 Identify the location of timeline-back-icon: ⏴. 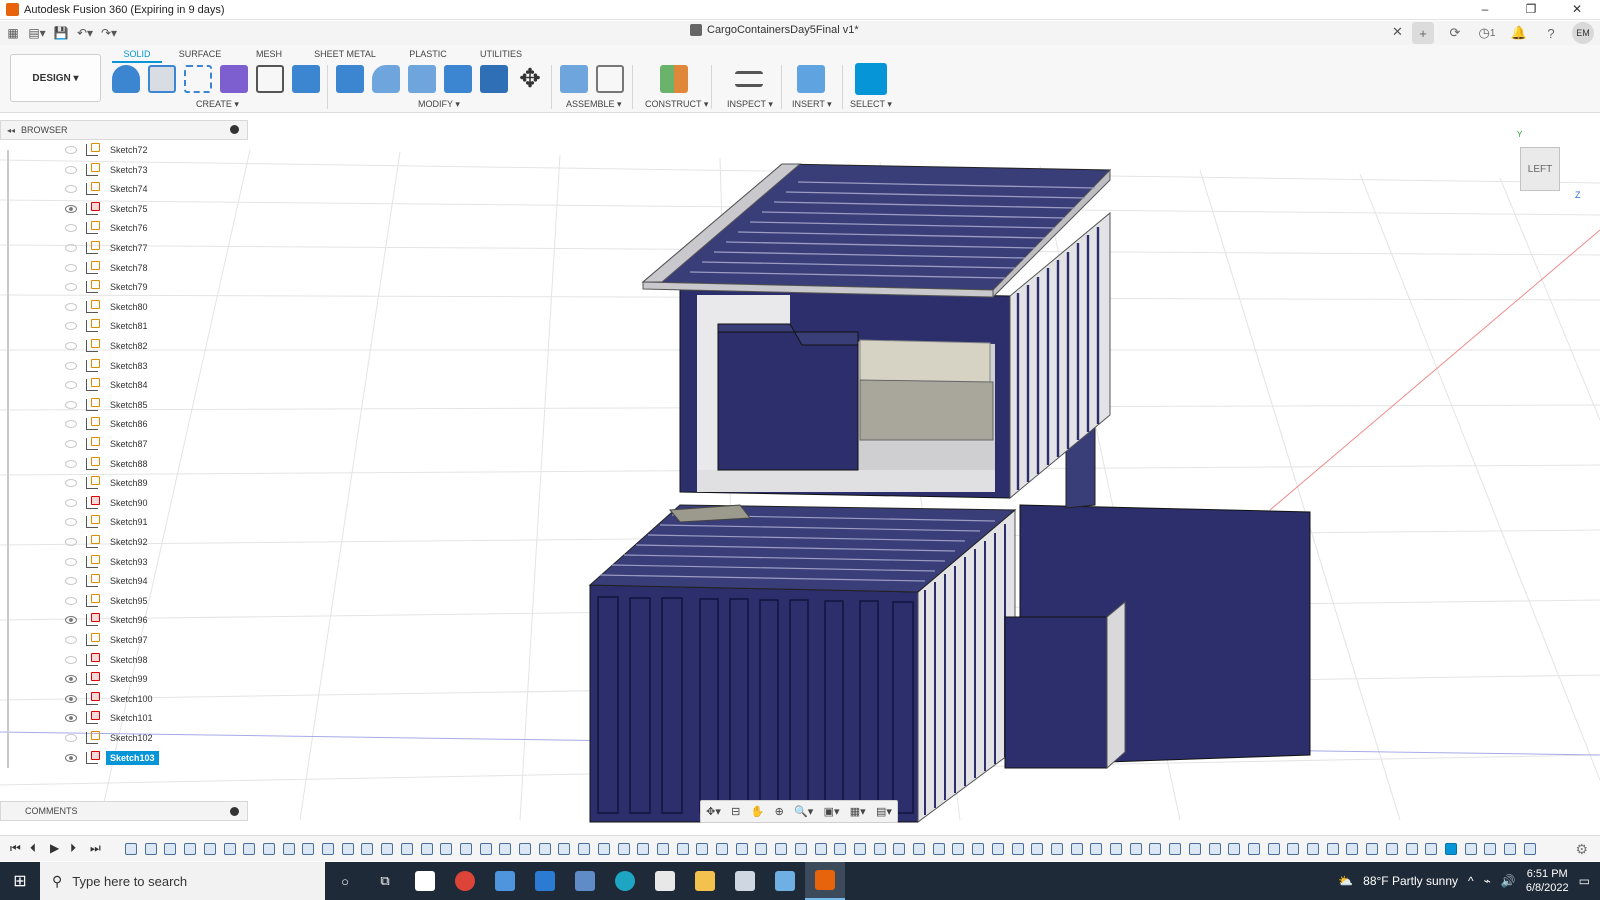
(33, 848).